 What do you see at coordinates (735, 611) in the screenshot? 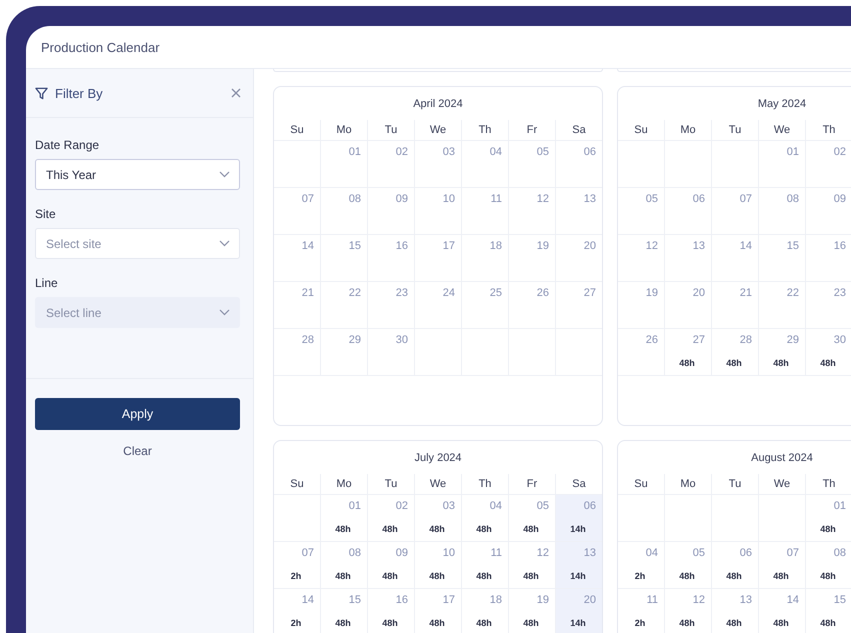
I see `day-cell: 13 48h` at bounding box center [735, 611].